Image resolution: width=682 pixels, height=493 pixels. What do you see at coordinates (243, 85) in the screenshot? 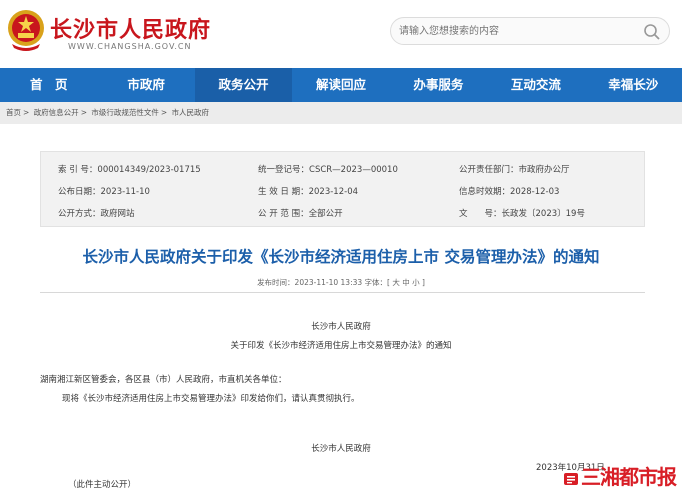
I see `nav-government-affairs: 政务公开` at bounding box center [243, 85].